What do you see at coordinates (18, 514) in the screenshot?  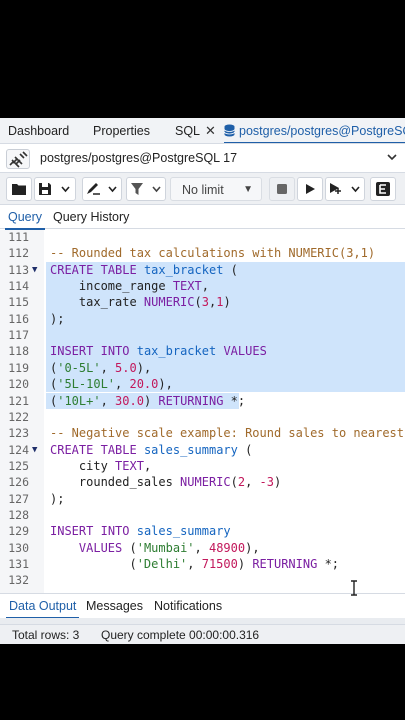 I see `line-number: 128` at bounding box center [18, 514].